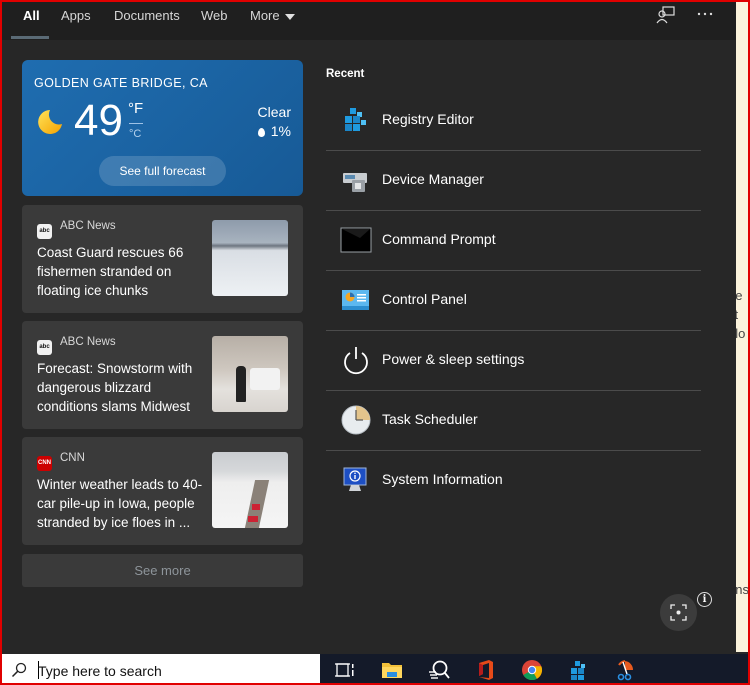  I want to click on pedestrian-figure, so click(241, 384).